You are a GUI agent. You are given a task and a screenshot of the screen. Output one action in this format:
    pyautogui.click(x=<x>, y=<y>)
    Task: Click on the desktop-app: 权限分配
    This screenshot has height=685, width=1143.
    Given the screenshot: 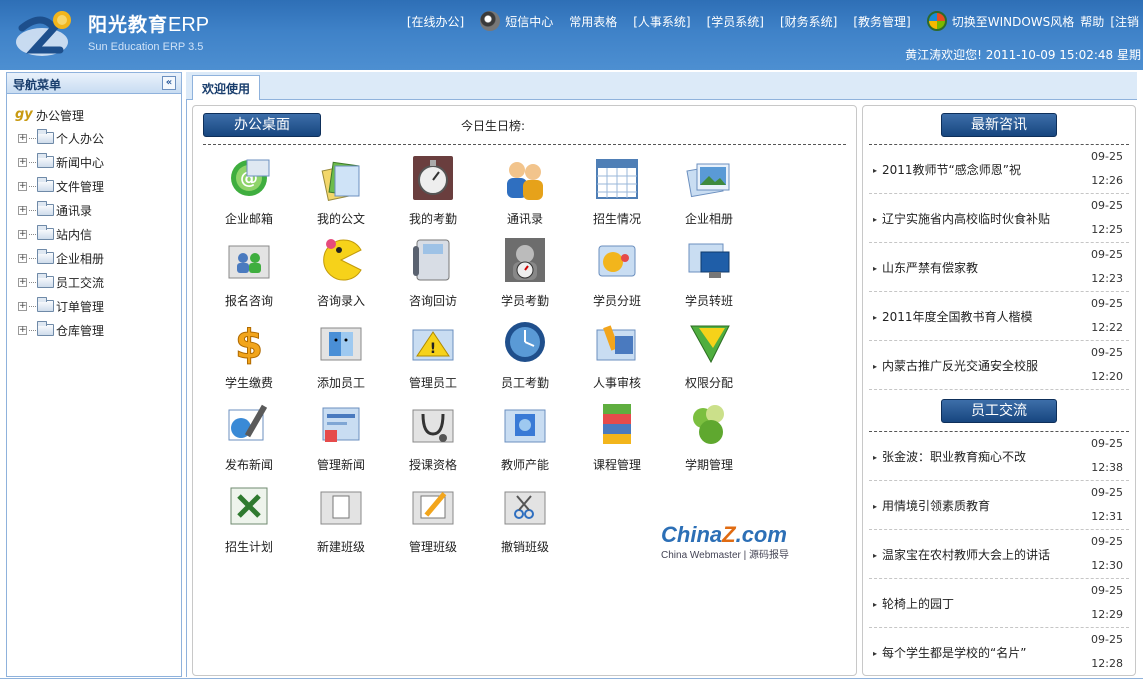 What is the action you would take?
    pyautogui.click(x=709, y=355)
    